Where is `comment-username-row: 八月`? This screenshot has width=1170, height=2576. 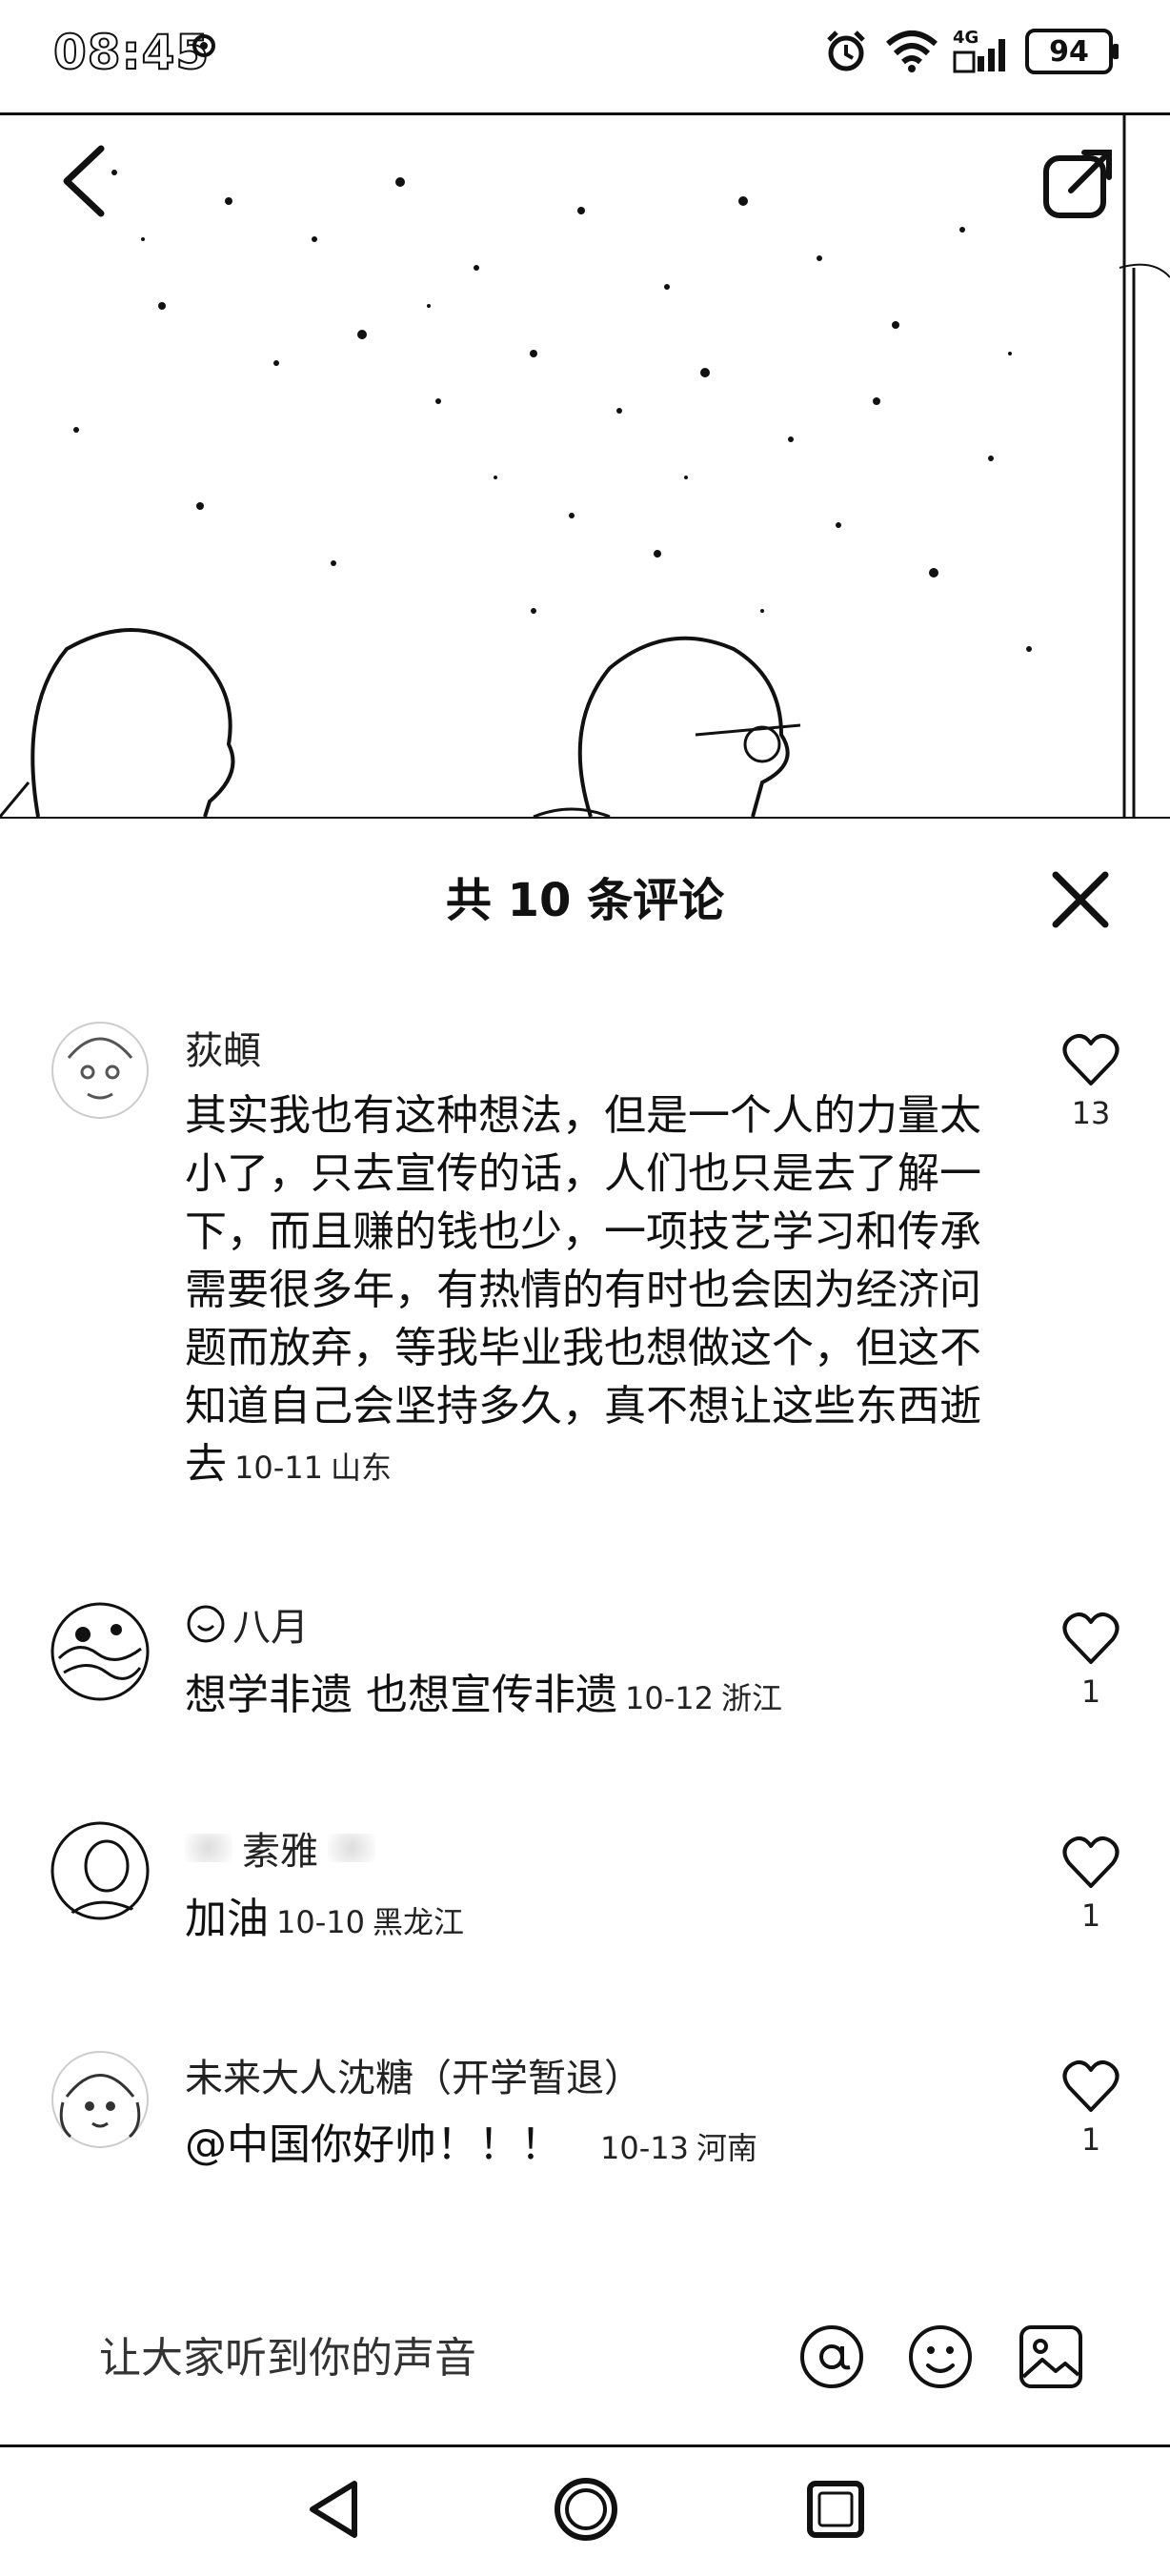
comment-username-row: 八月 is located at coordinates (247, 1624).